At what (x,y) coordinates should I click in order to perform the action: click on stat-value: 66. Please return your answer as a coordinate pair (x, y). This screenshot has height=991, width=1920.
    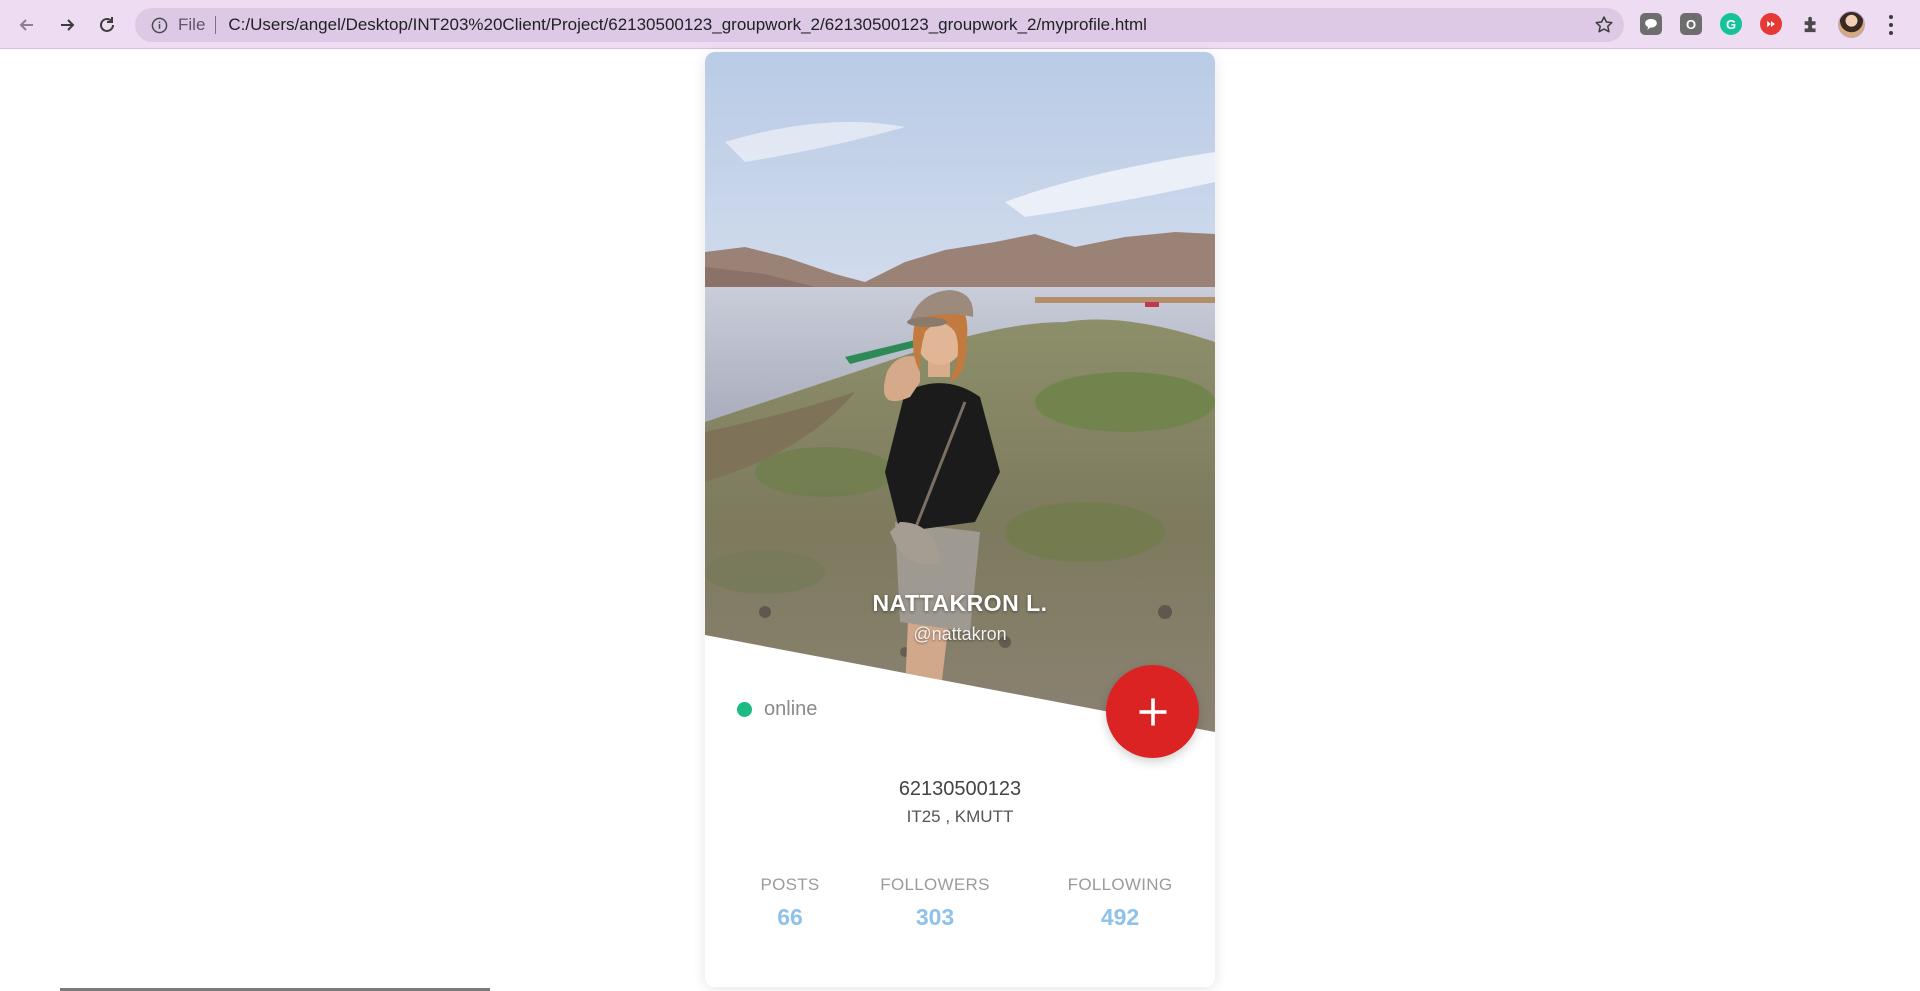
    Looking at the image, I should click on (790, 917).